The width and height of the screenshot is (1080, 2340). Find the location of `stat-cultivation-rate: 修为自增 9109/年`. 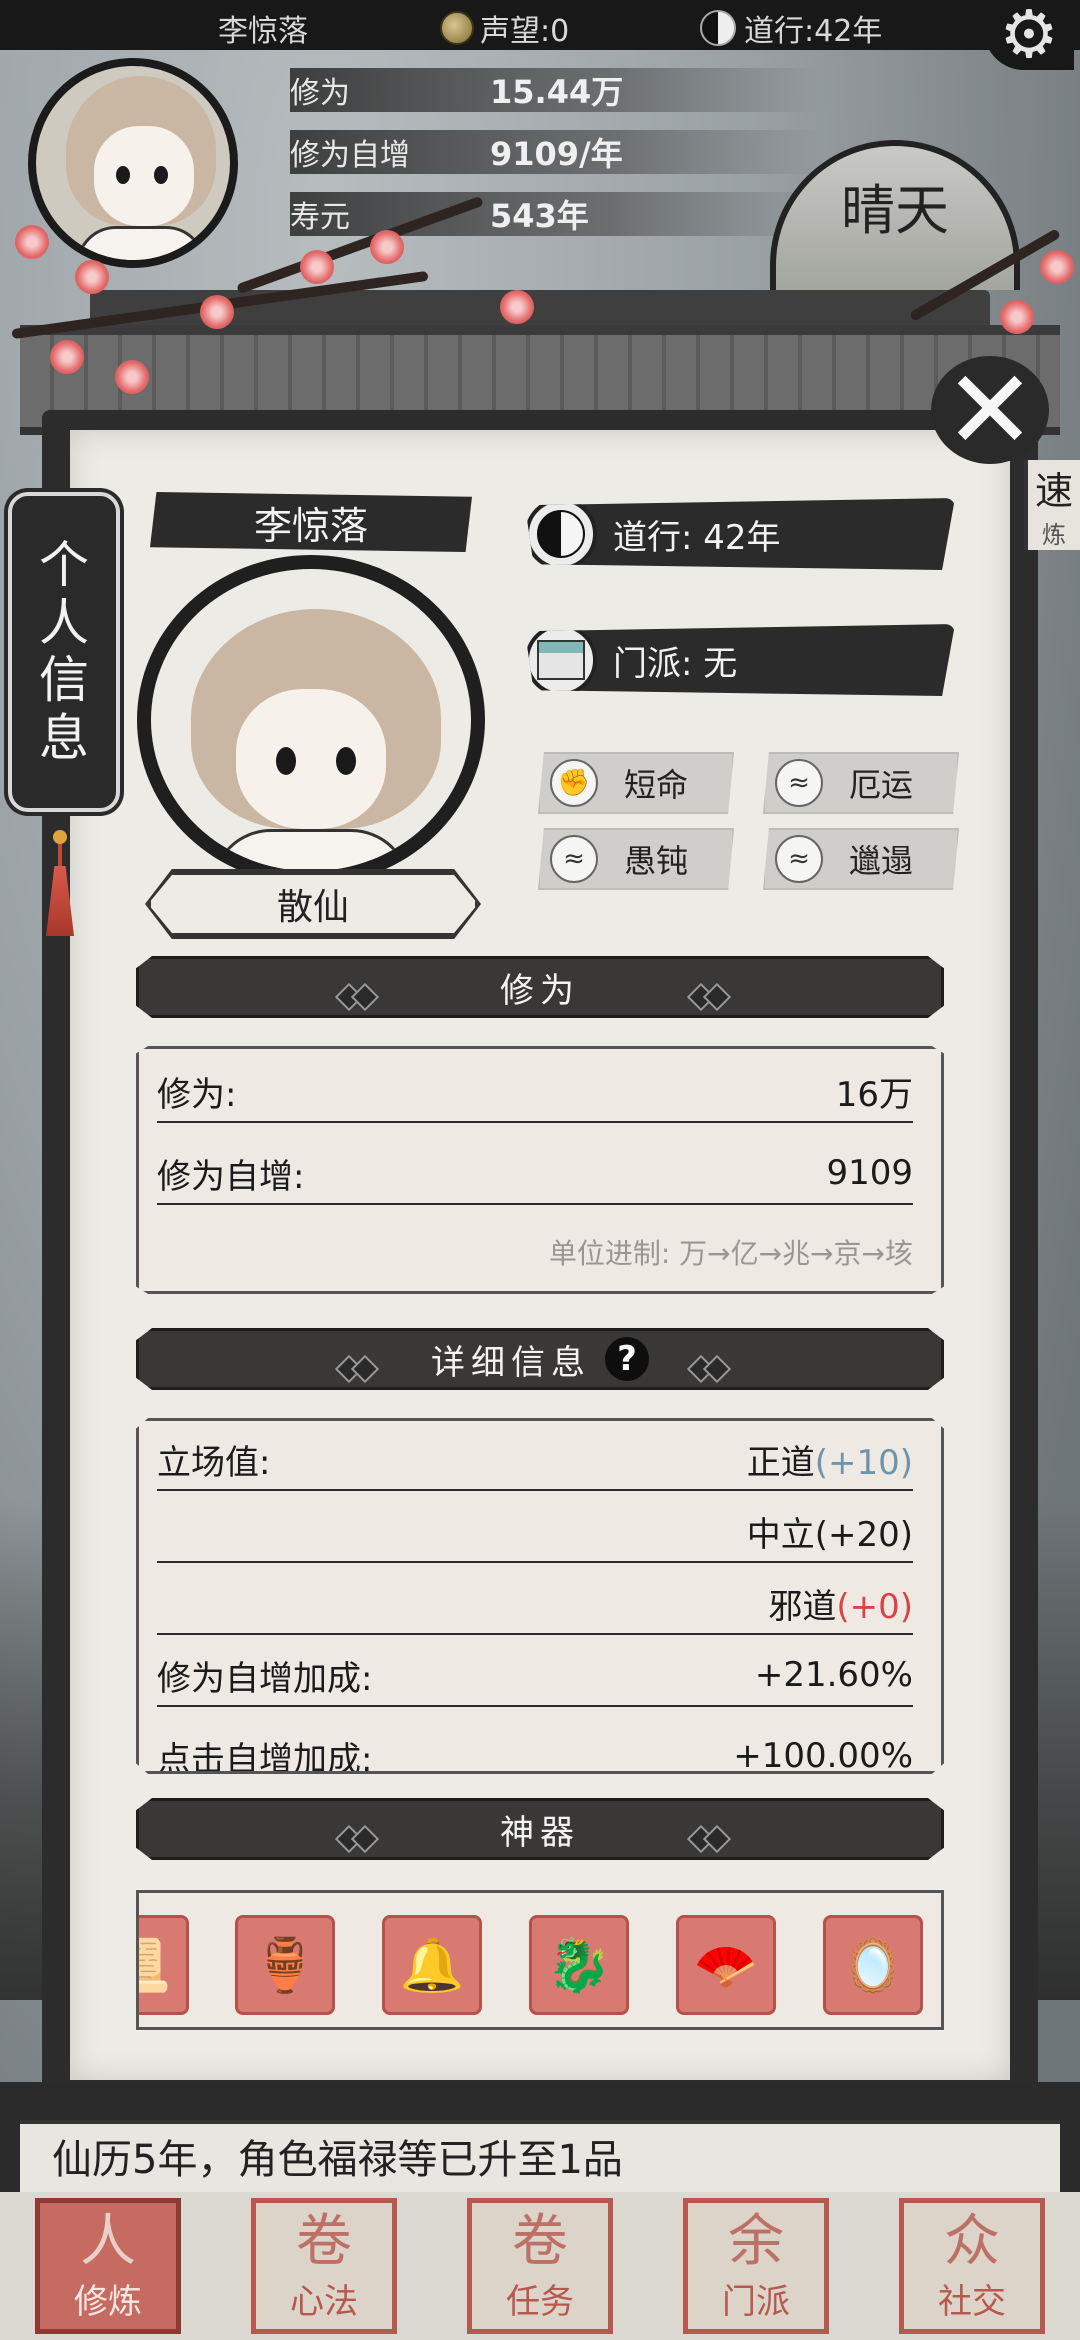

stat-cultivation-rate: 修为自增 9109/年 is located at coordinates (456, 152).